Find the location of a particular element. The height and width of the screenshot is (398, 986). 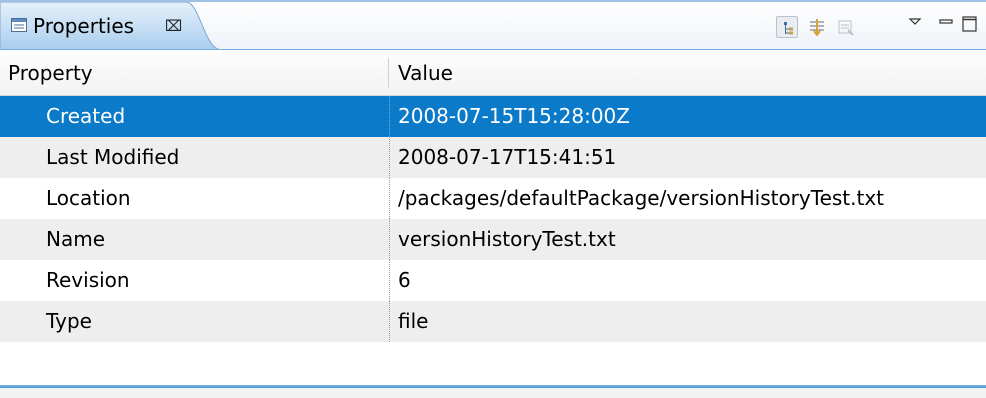

bottom-panel is located at coordinates (493, 393).